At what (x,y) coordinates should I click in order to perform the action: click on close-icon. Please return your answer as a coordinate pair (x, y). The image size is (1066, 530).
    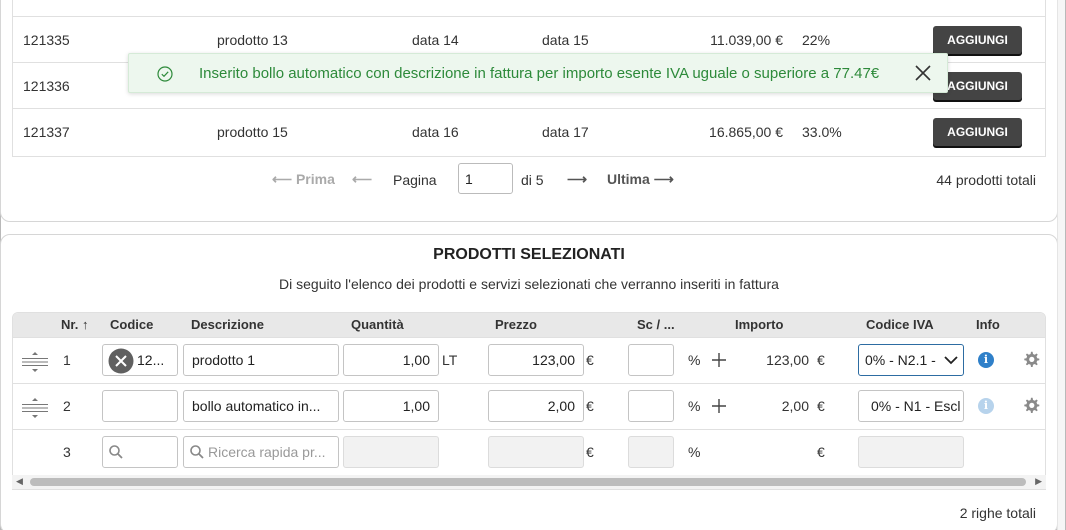
    Looking at the image, I should click on (923, 73).